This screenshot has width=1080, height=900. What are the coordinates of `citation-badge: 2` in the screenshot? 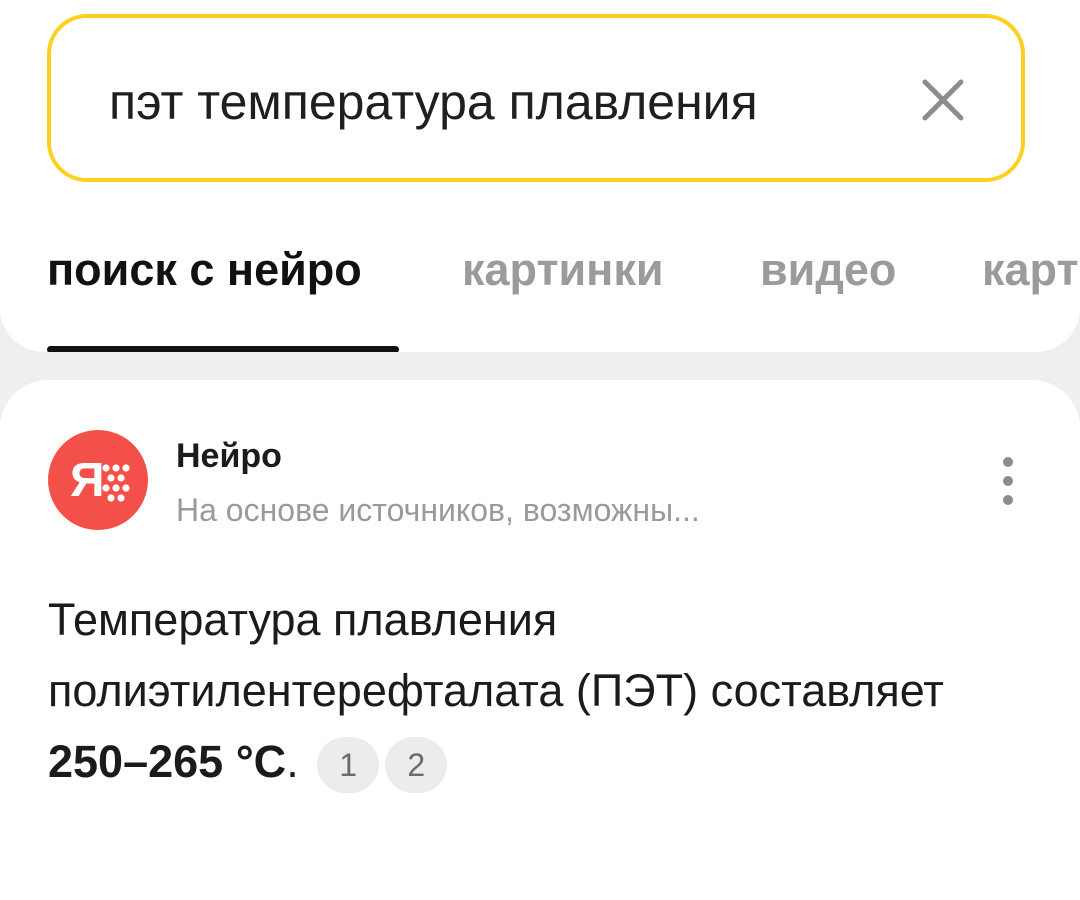 It's located at (416, 765).